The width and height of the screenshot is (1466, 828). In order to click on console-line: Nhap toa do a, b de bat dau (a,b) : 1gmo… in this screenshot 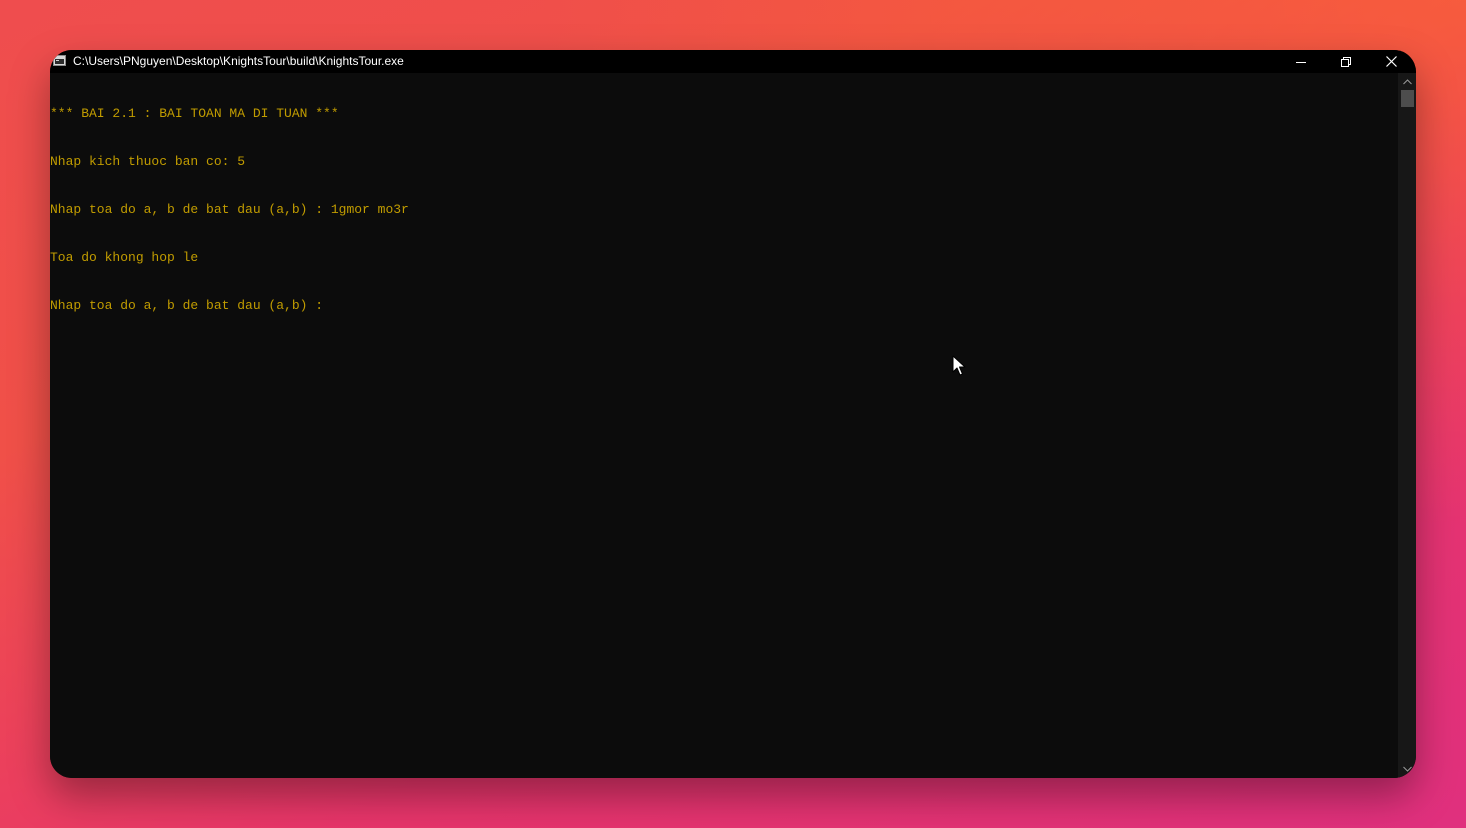, I will do `click(229, 209)`.